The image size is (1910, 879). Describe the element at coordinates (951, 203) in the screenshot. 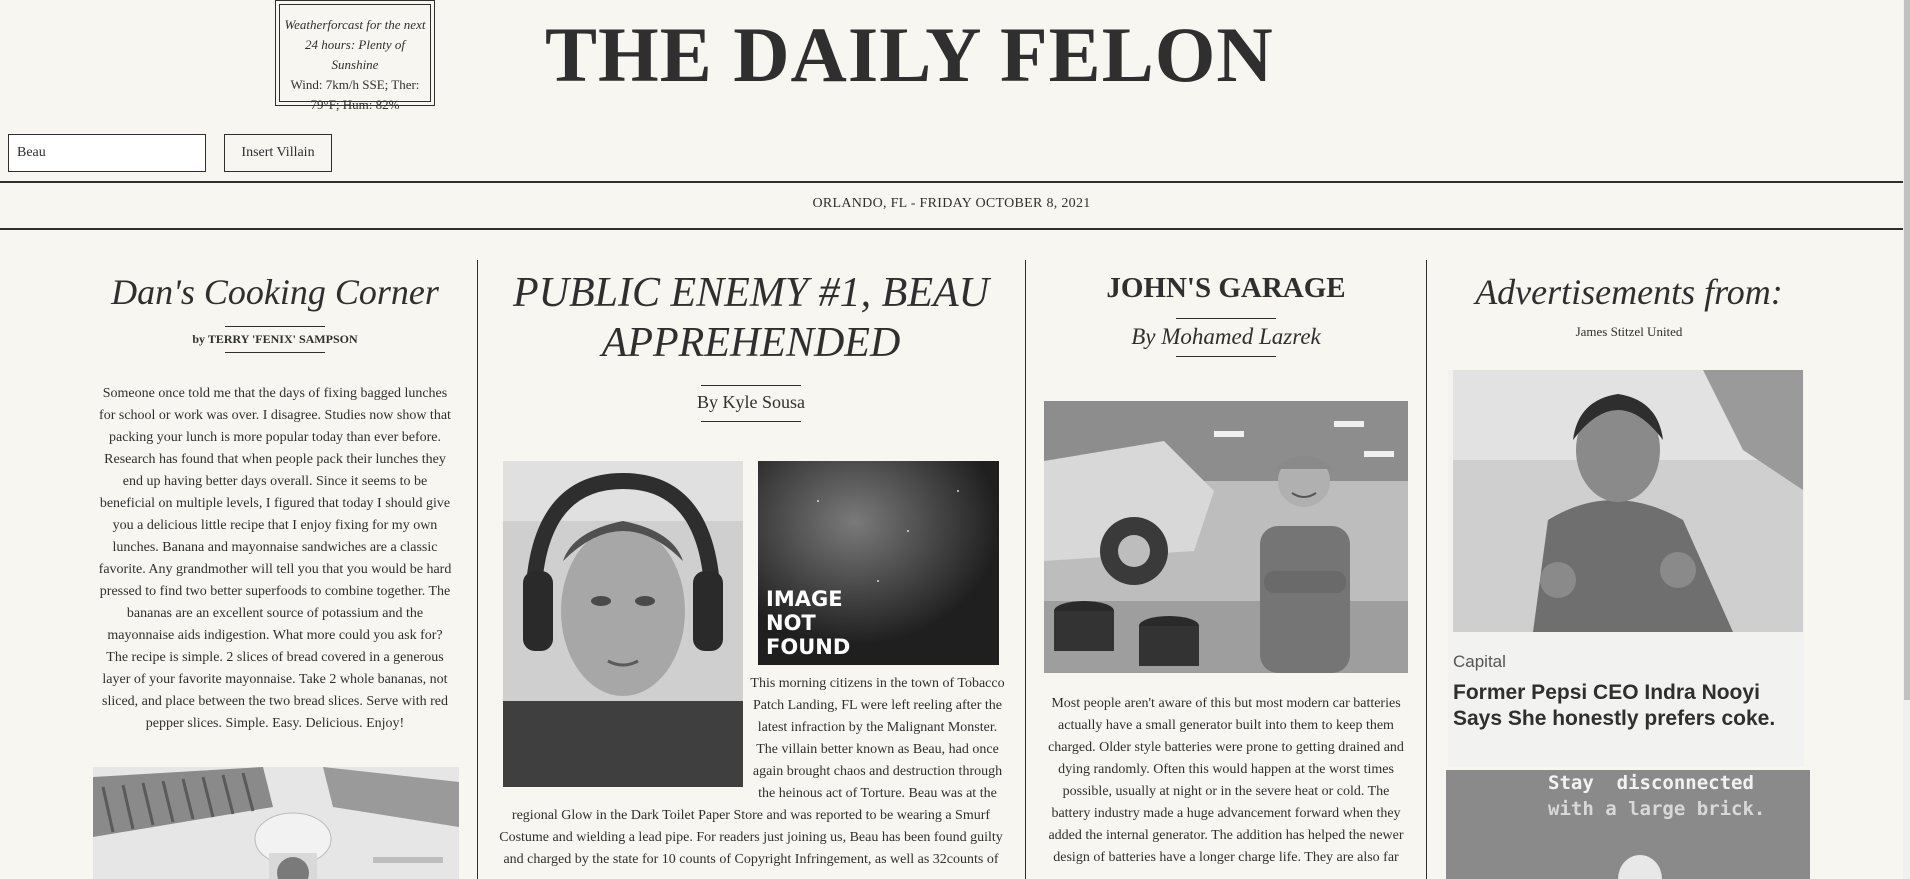

I see `dateline: ORLANDO, FL - FRIDAY OCTOBER 8, 2021` at that location.